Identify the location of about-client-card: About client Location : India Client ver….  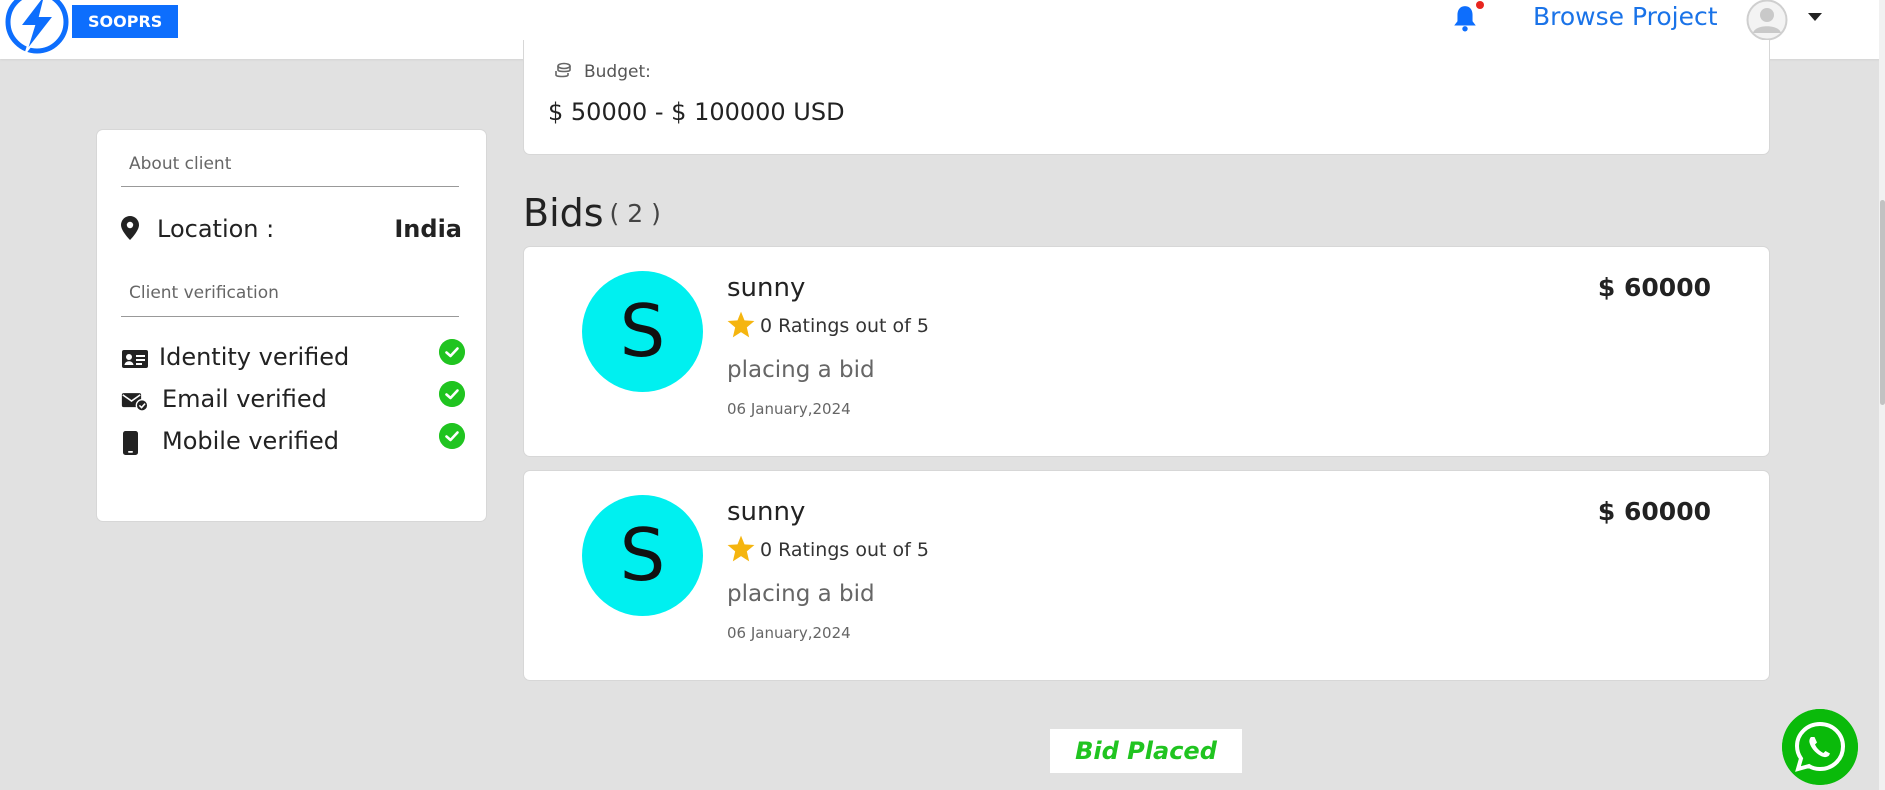
(291, 325).